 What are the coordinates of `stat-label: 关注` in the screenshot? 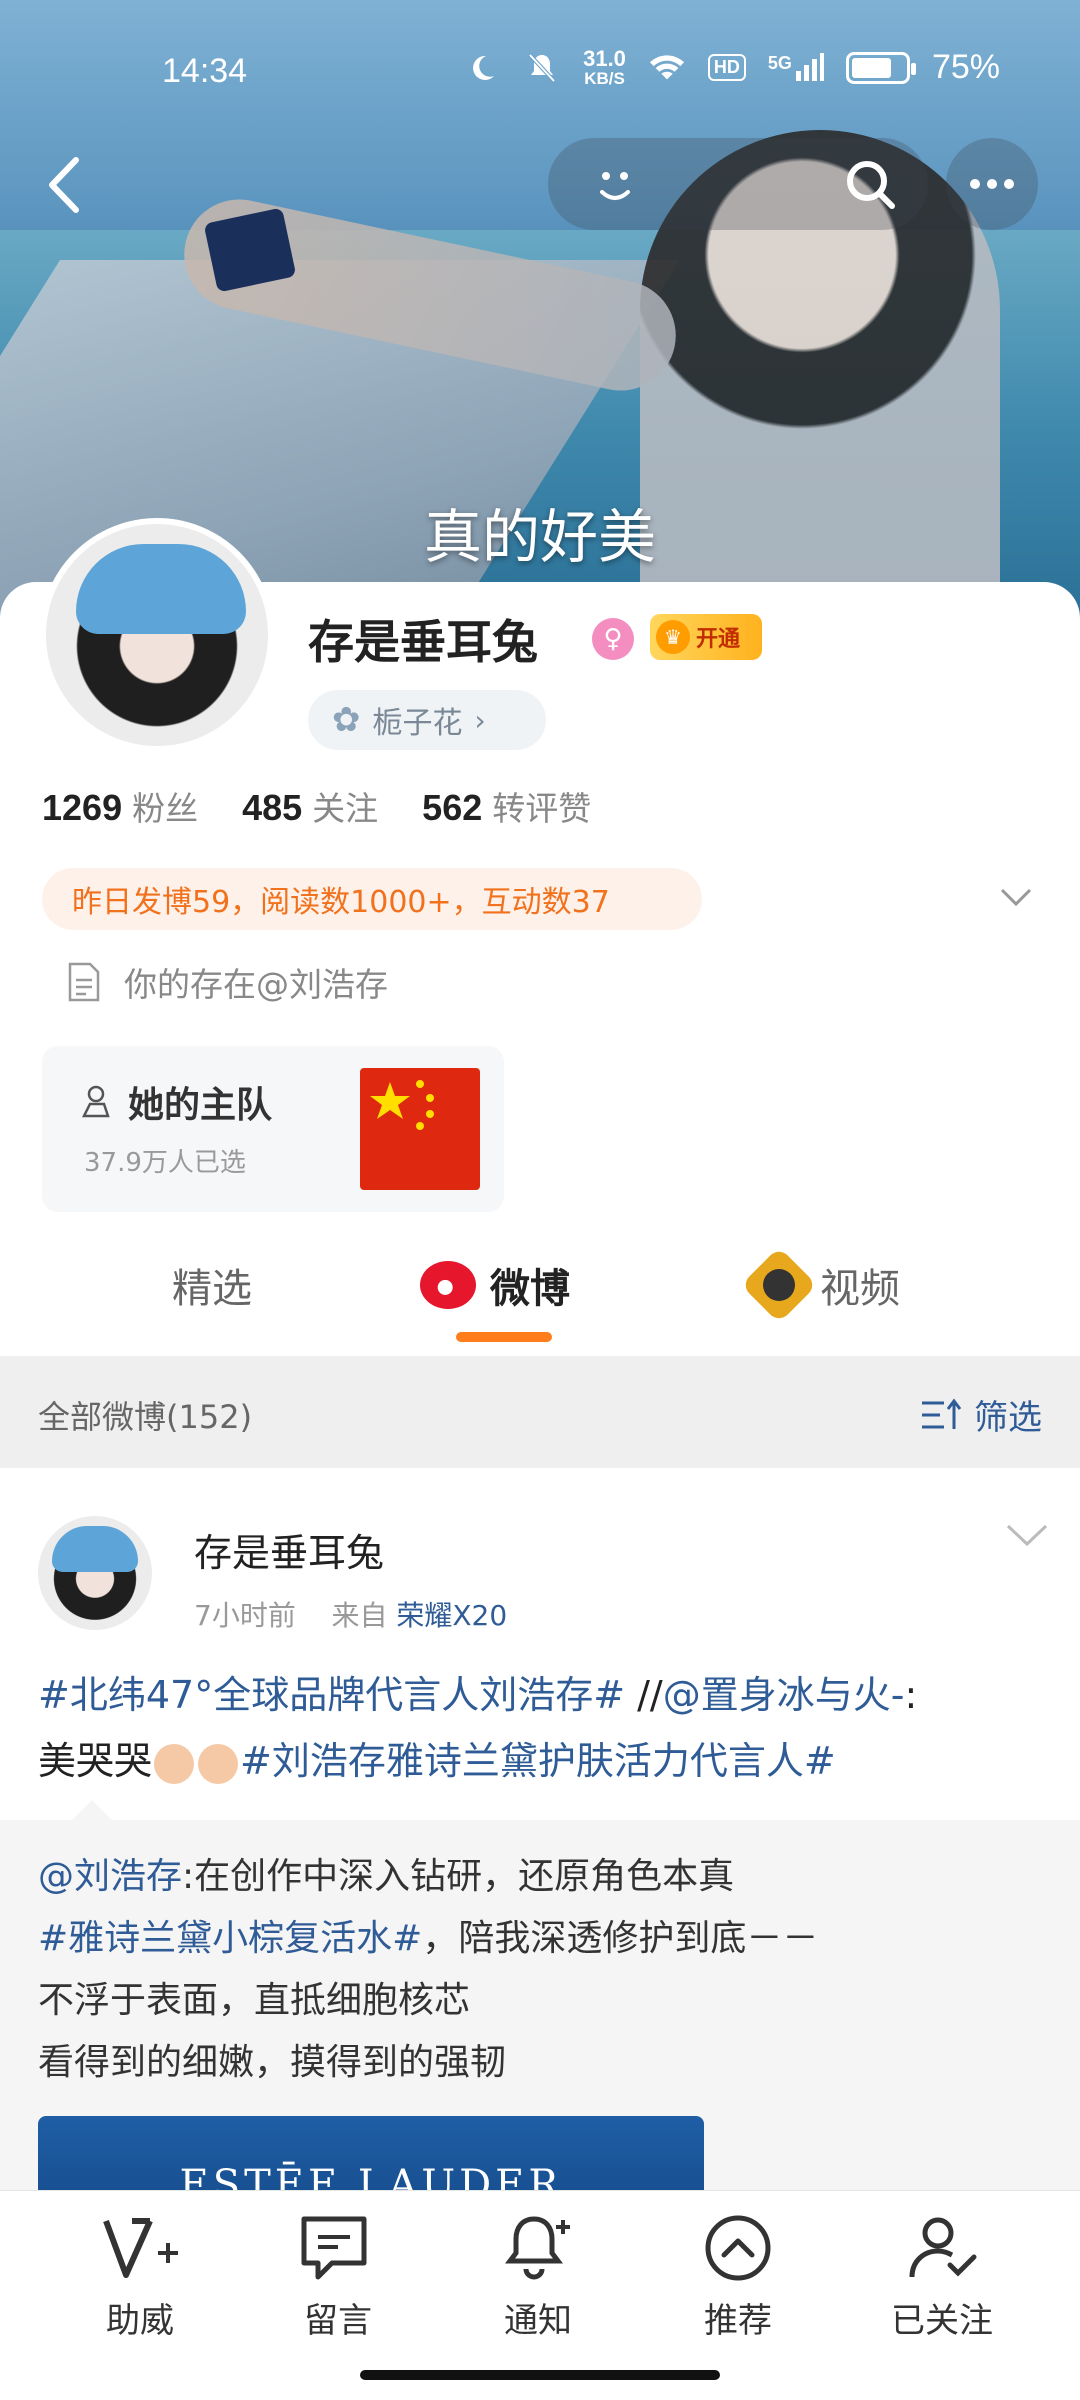 It's located at (345, 808).